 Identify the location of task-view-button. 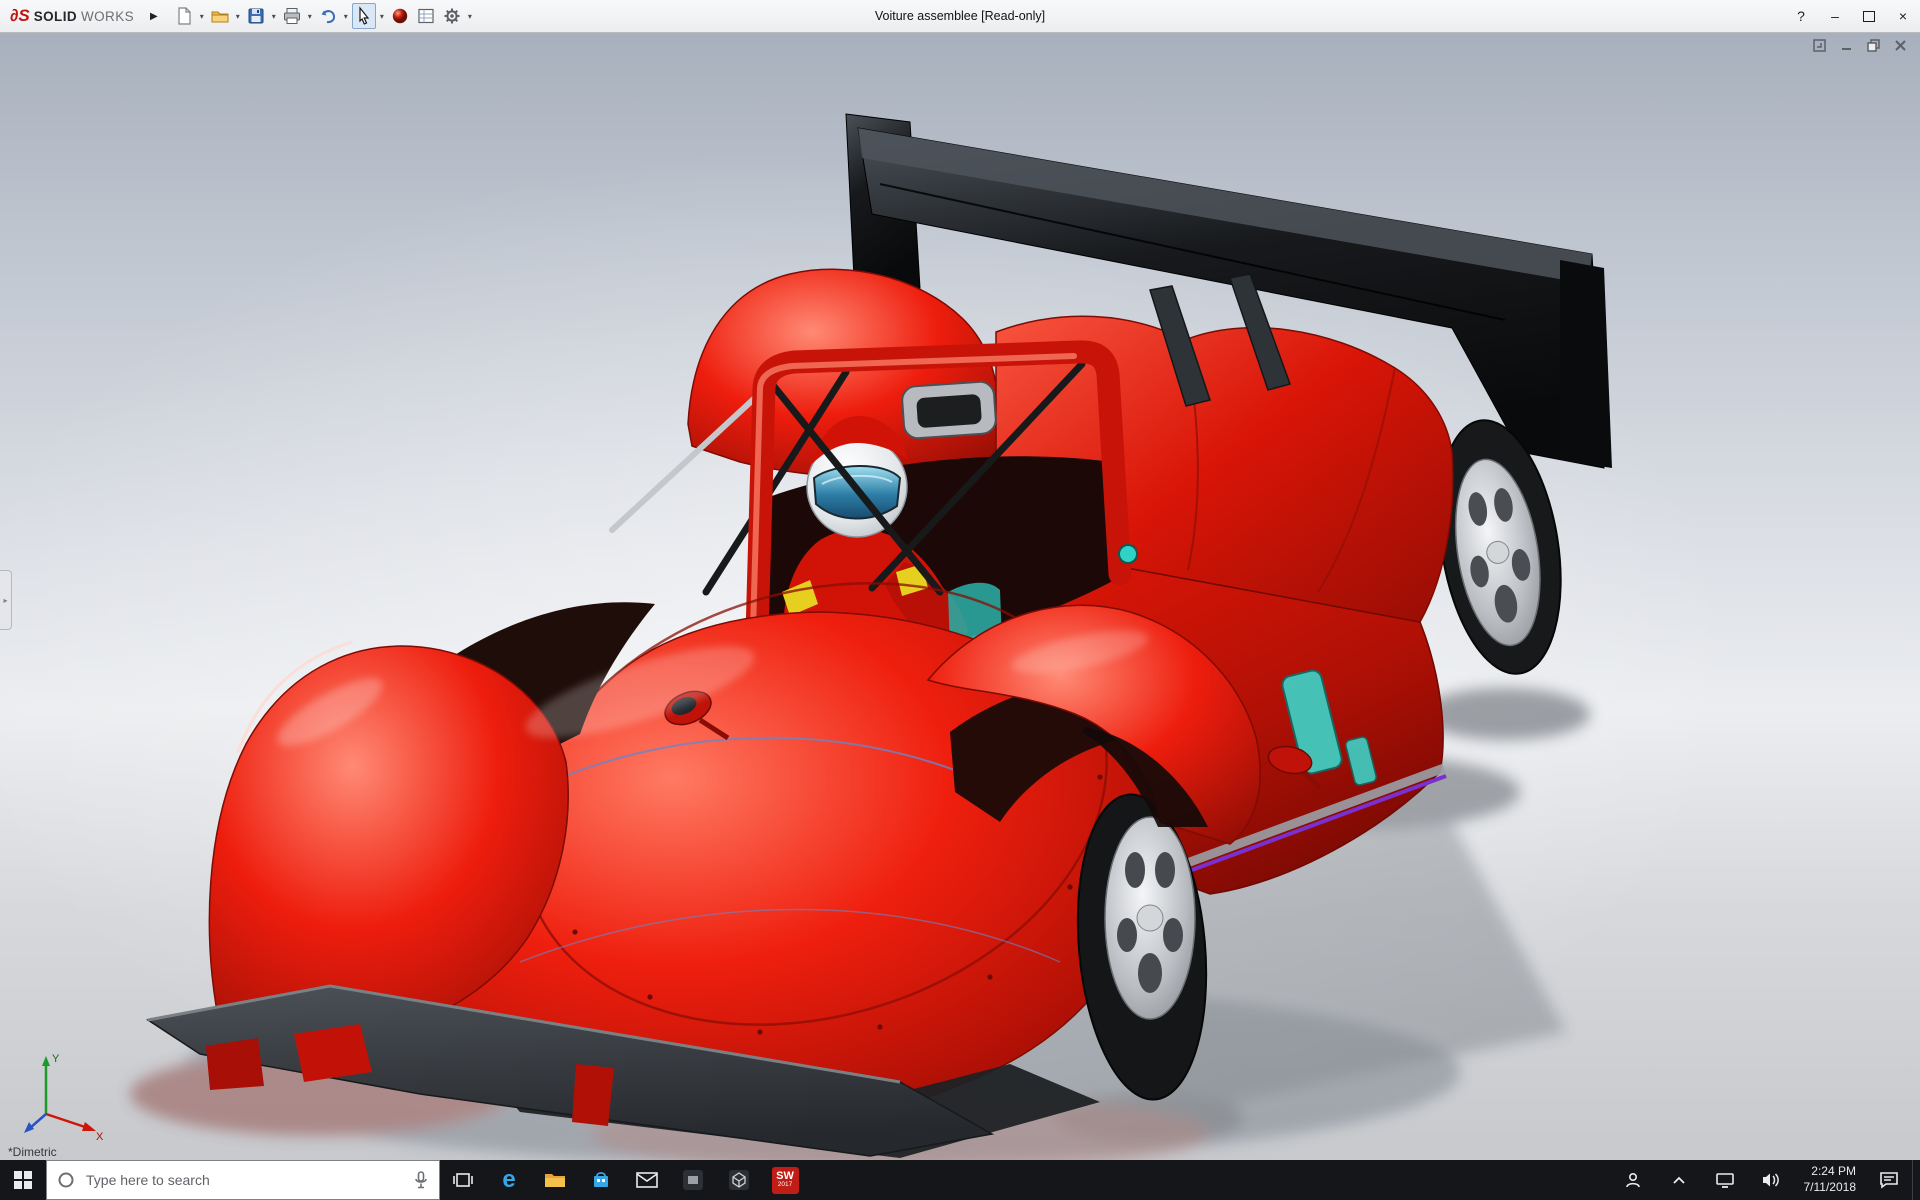
(463, 1180).